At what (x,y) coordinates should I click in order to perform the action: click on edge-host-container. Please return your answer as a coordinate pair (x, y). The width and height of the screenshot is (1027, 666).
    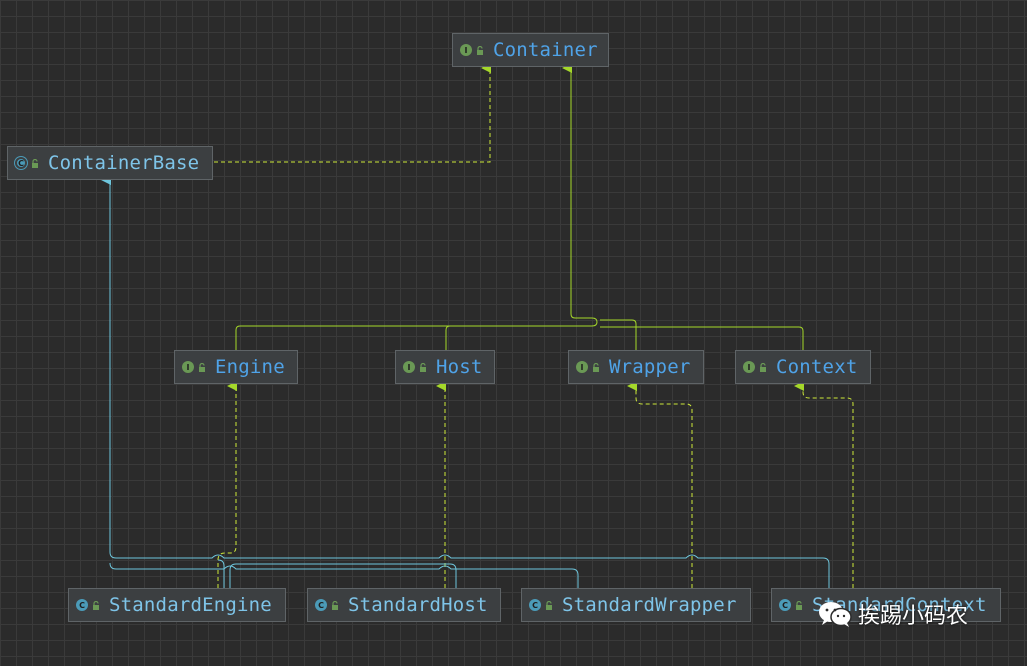
    Looking at the image, I should click on (448, 337).